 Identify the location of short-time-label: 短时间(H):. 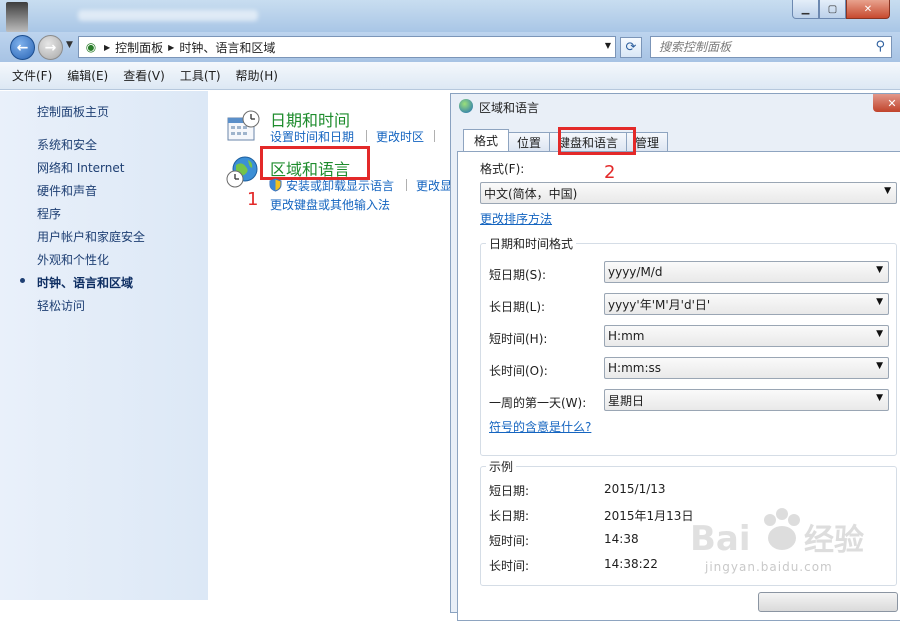
(518, 339).